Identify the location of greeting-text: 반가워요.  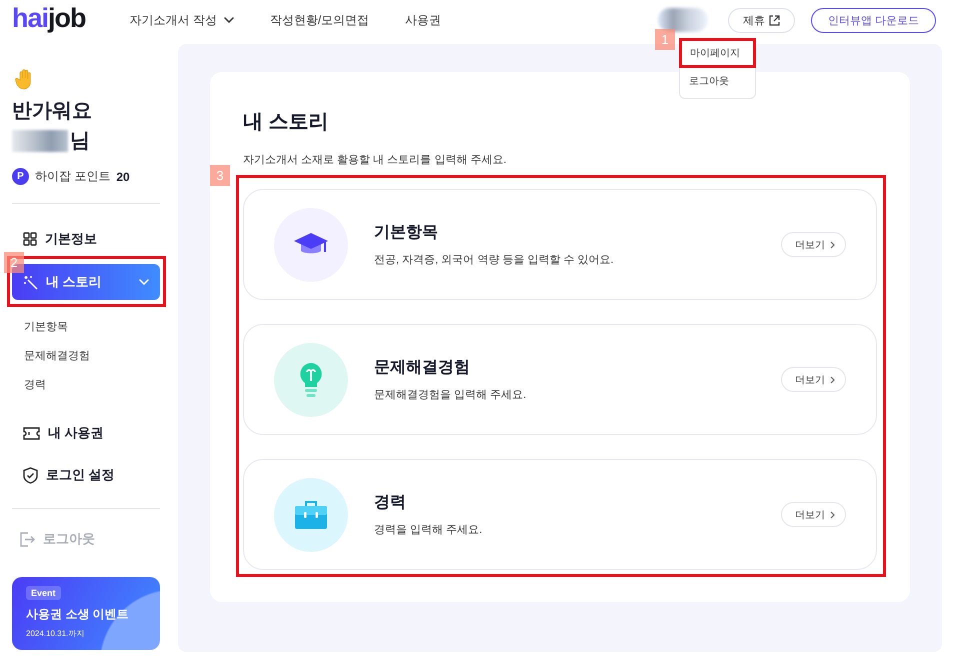
(52, 111).